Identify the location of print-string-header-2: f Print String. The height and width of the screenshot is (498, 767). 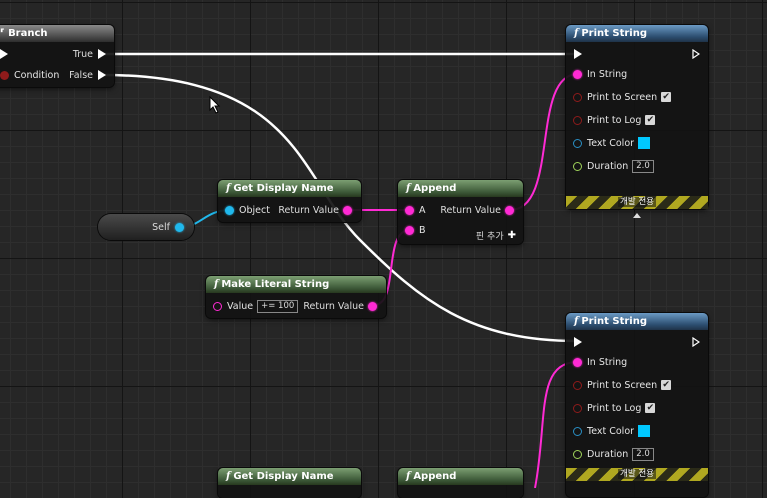
(637, 321).